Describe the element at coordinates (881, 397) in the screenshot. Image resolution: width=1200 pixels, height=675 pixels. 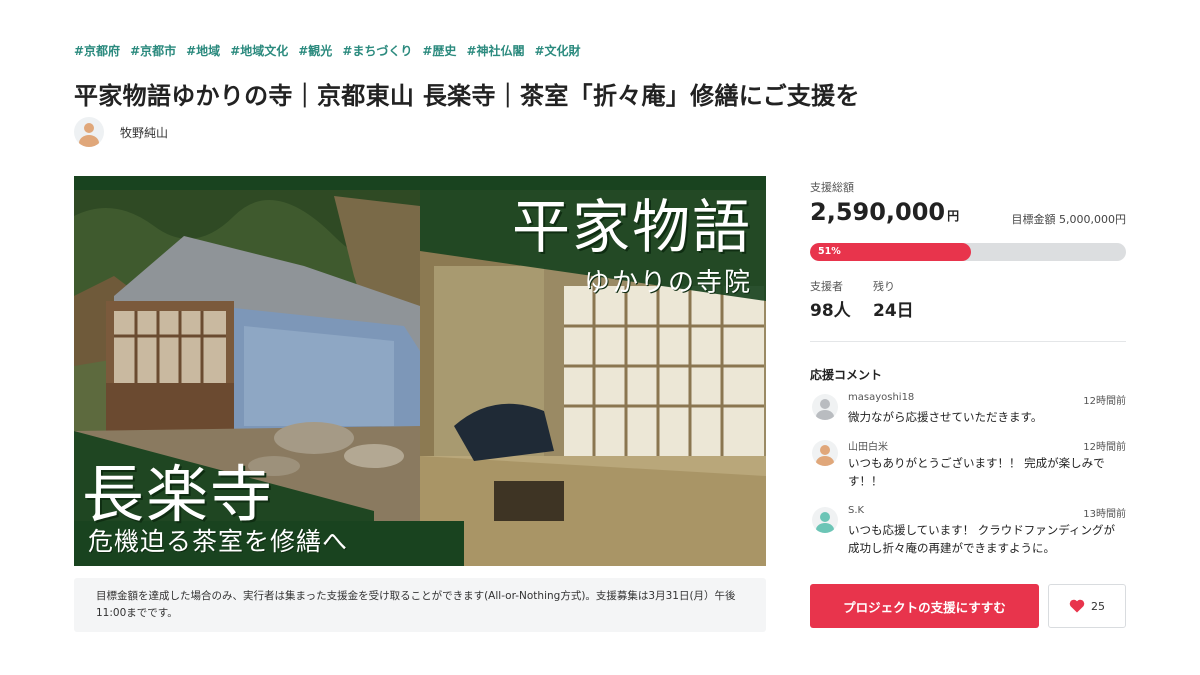
I see `comment-user: masayoshi18` at that location.